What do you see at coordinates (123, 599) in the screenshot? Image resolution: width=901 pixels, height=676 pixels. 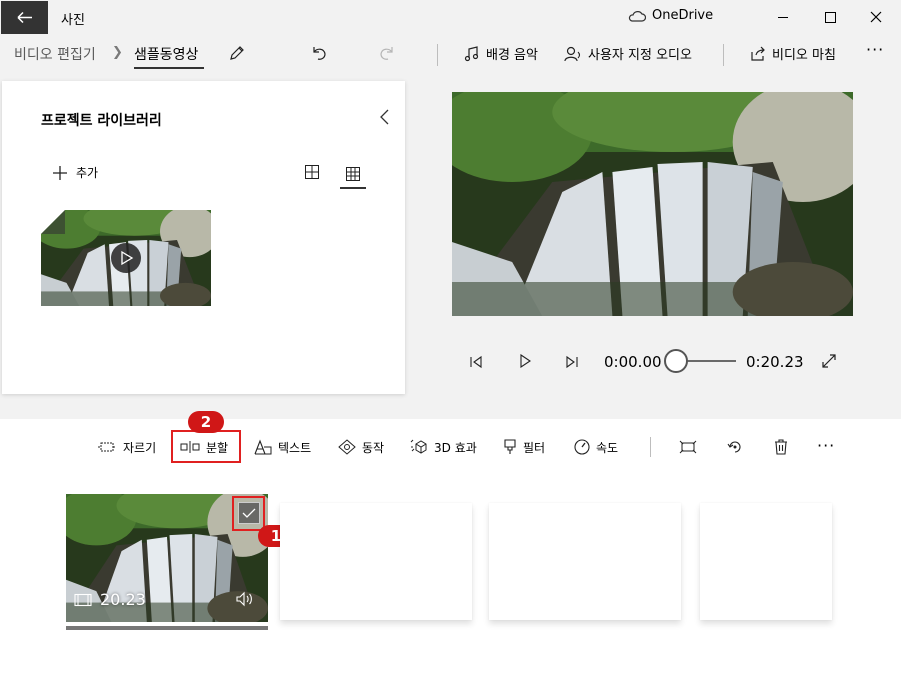 I see `clip-duration-label: 20.23` at bounding box center [123, 599].